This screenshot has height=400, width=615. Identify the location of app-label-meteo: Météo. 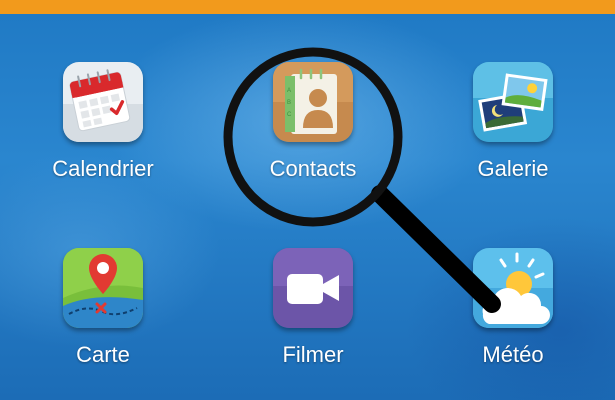
(513, 354).